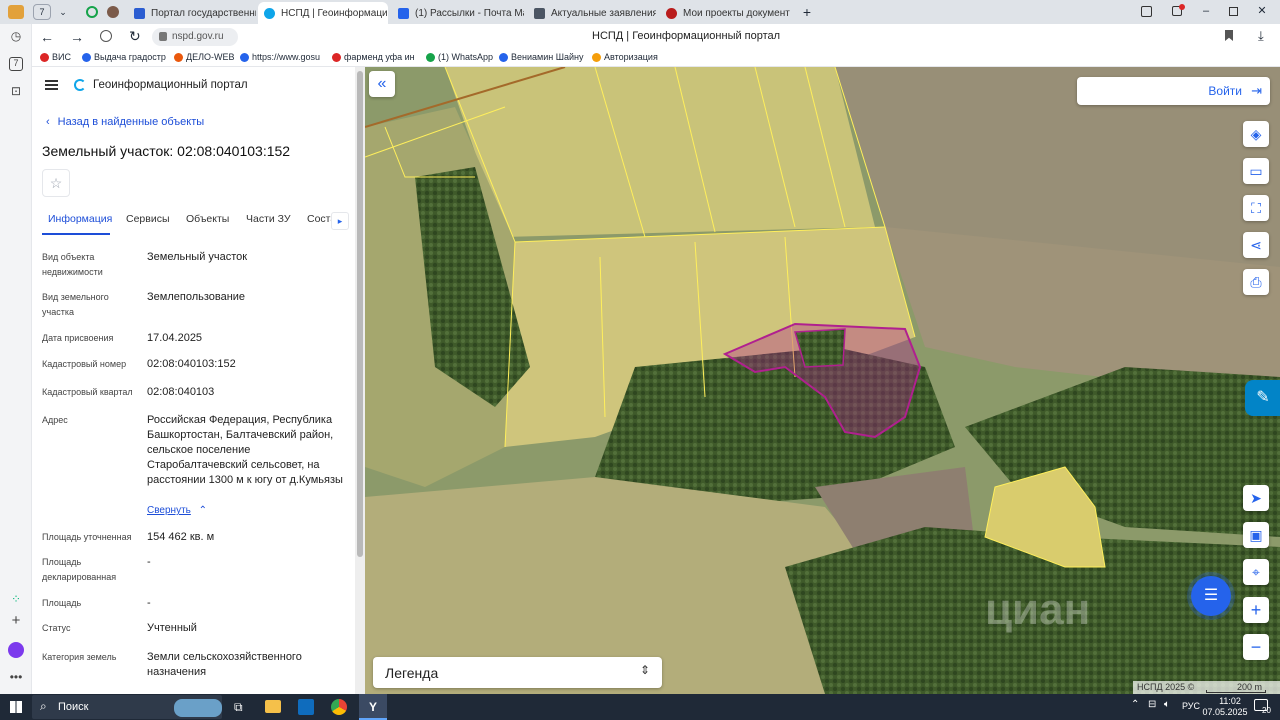  Describe the element at coordinates (339, 707) in the screenshot. I see `chrome-icon` at that location.